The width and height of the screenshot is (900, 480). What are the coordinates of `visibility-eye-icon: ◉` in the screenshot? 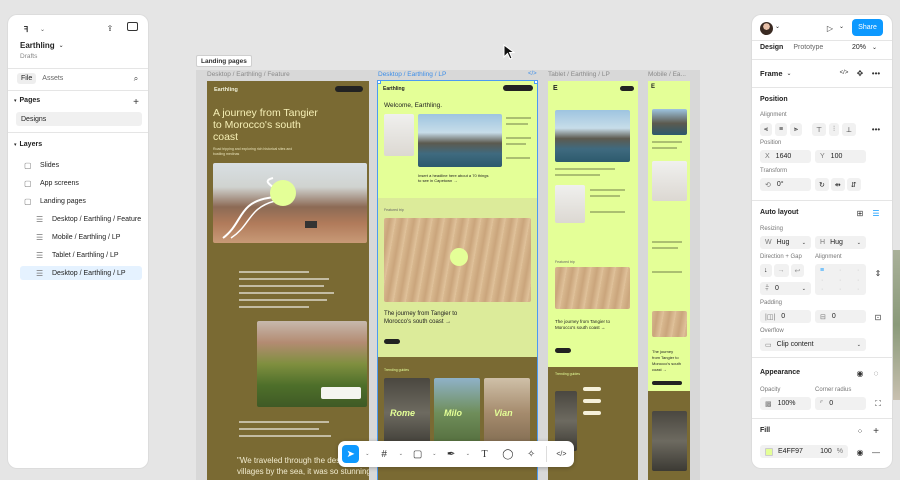 It's located at (860, 373).